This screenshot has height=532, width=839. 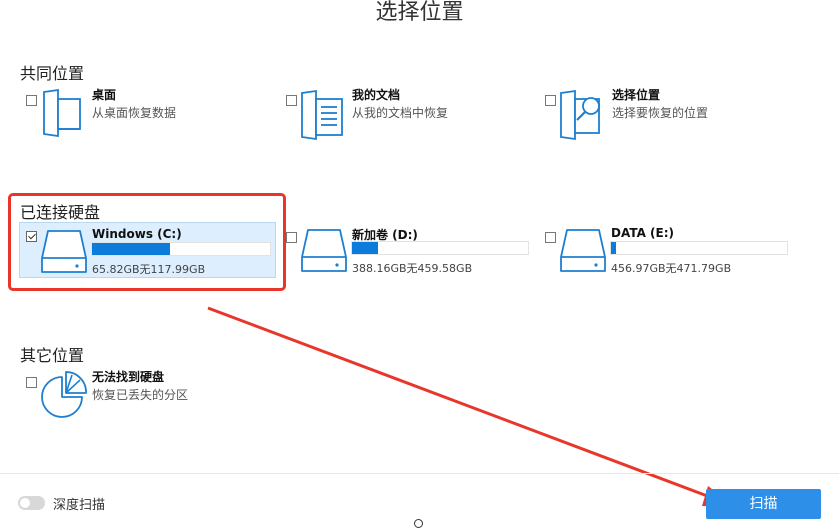 I want to click on choose-location-title: 选择位置, so click(x=636, y=95).